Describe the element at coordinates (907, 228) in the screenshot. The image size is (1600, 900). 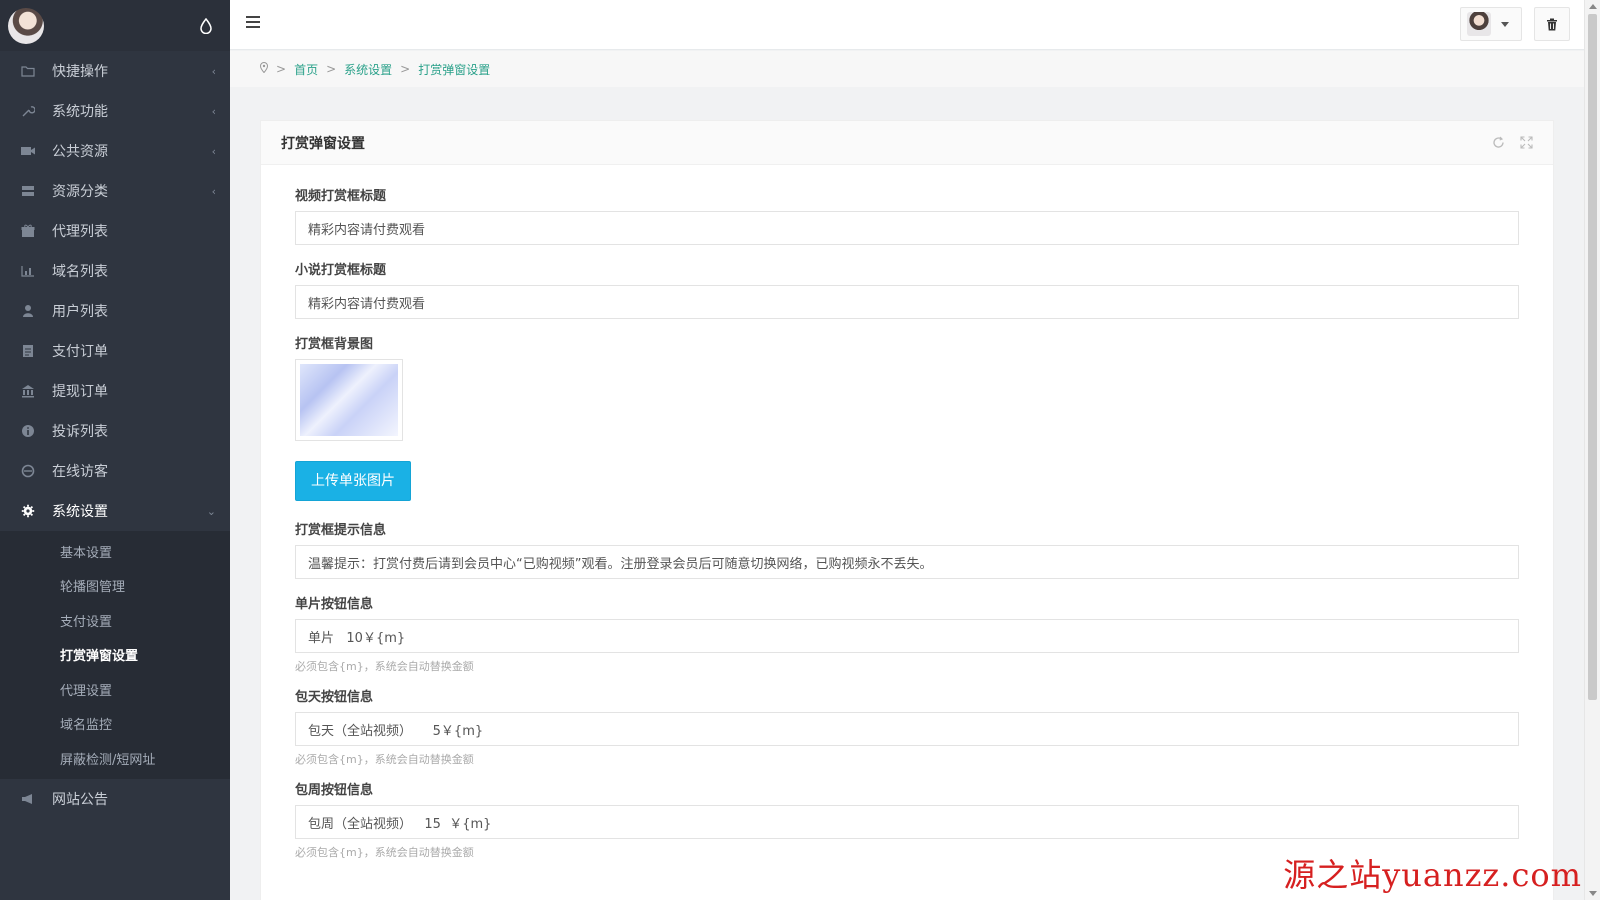
I see `video-title-input` at that location.